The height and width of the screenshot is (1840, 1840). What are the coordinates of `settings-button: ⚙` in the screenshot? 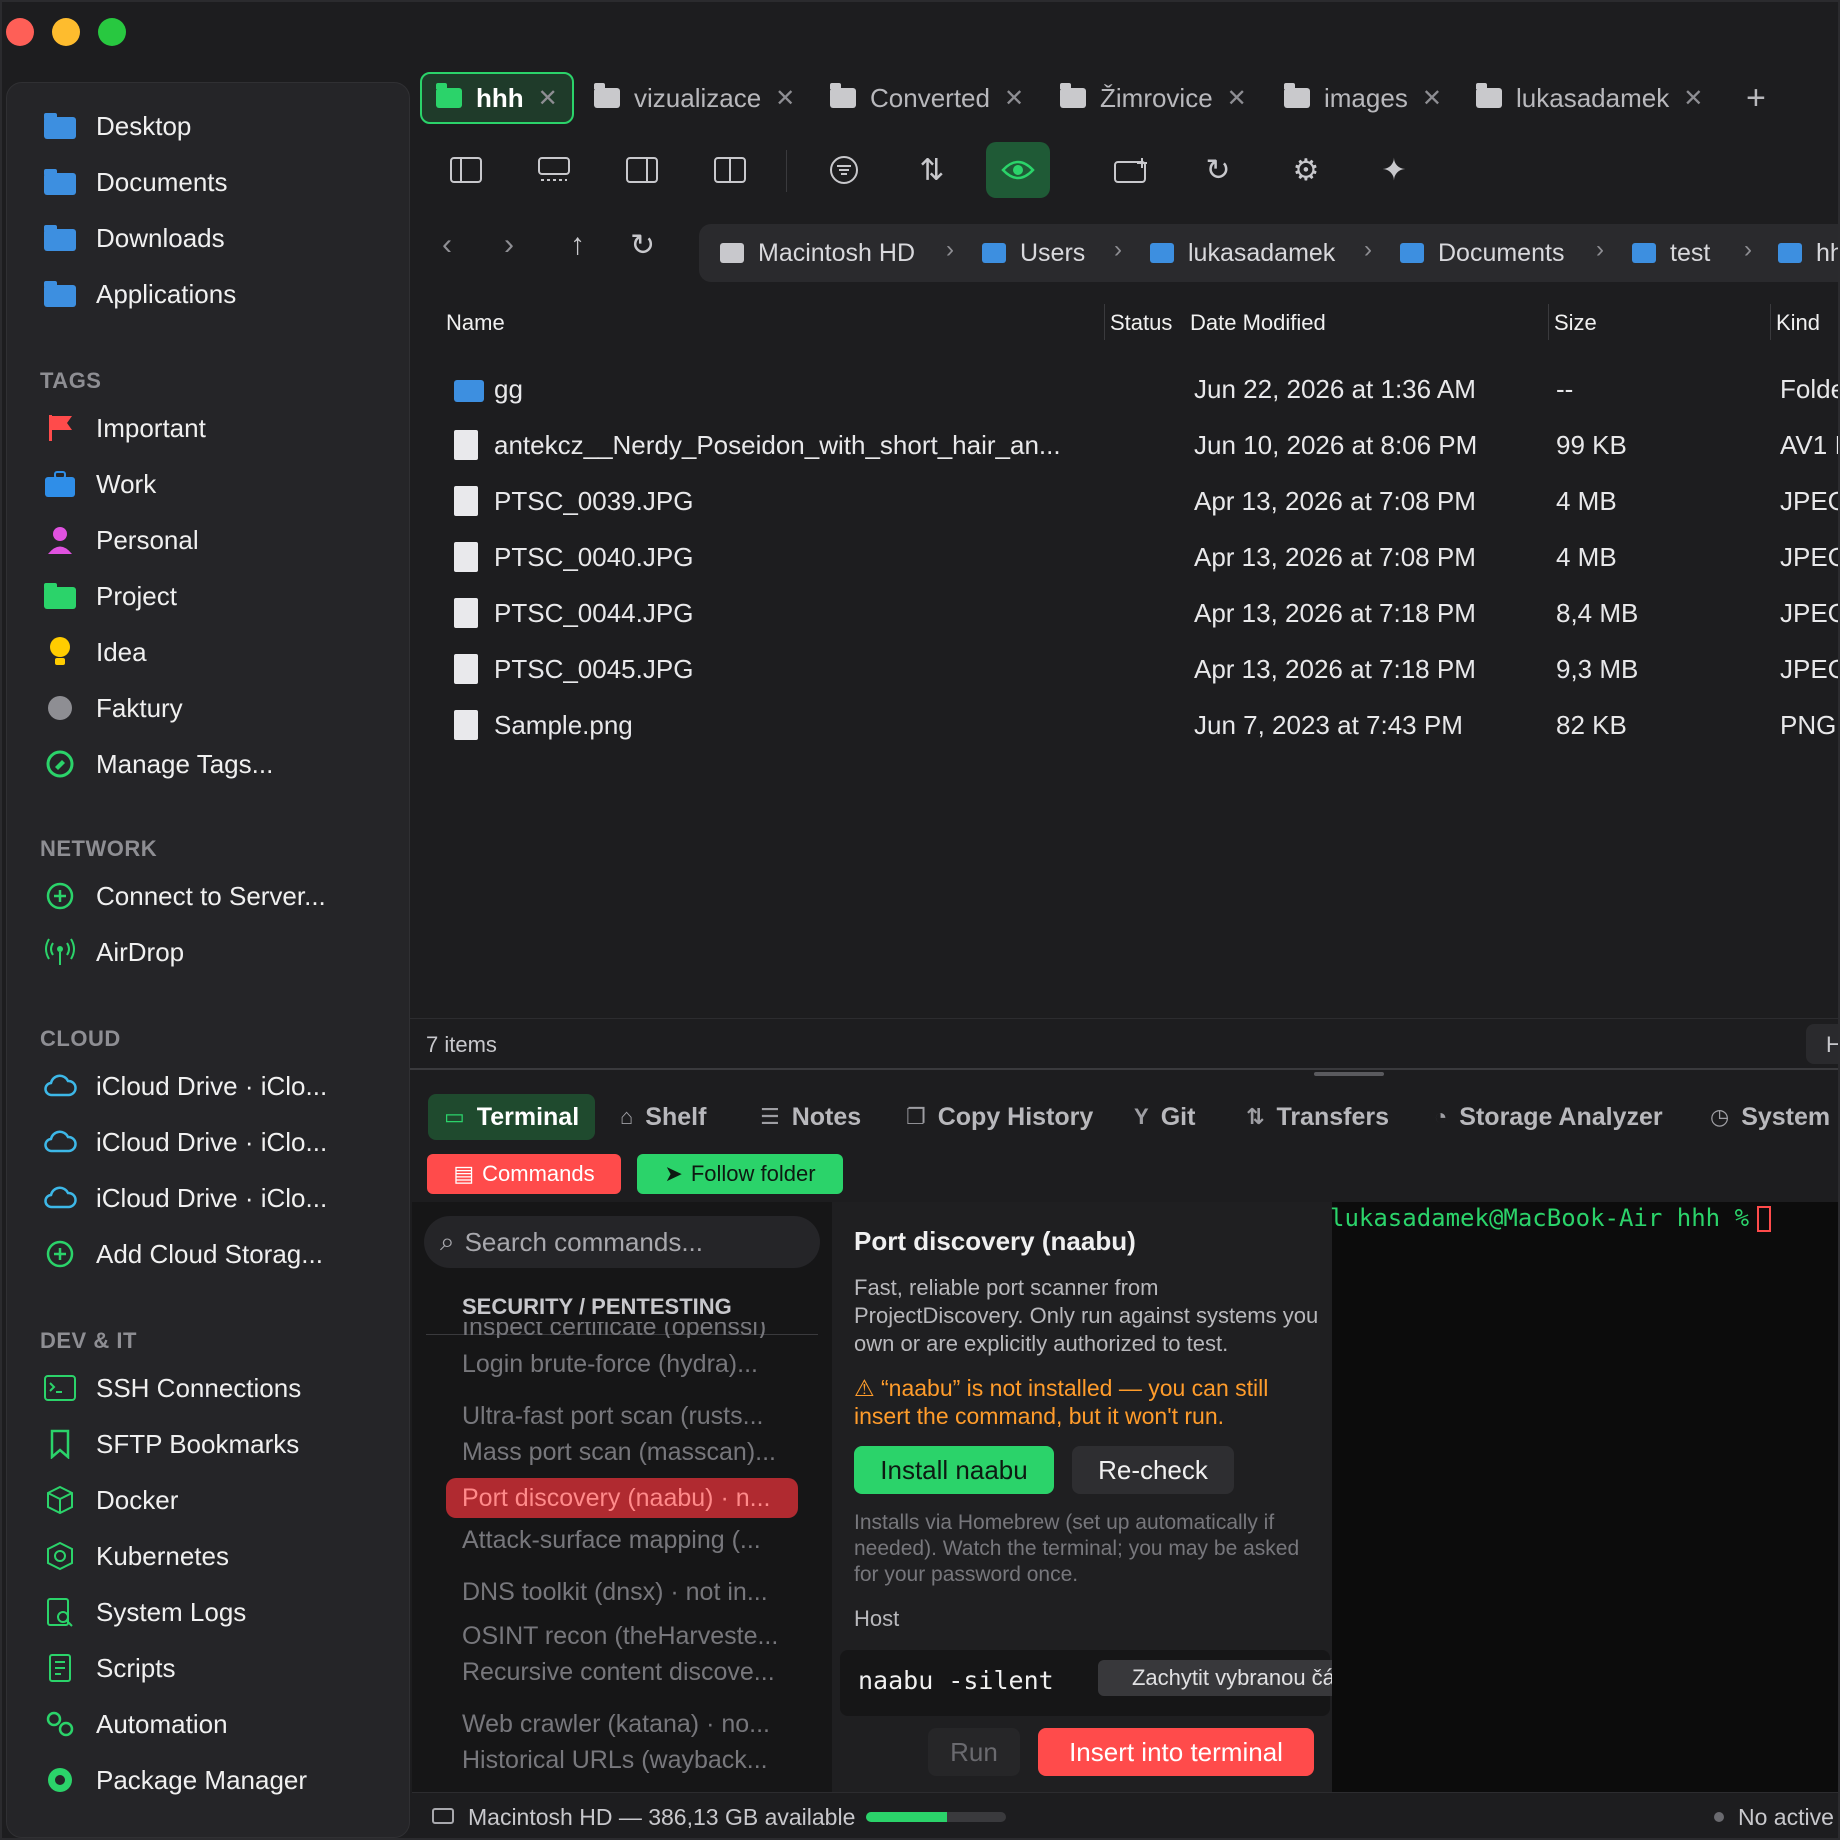 It's located at (1306, 170).